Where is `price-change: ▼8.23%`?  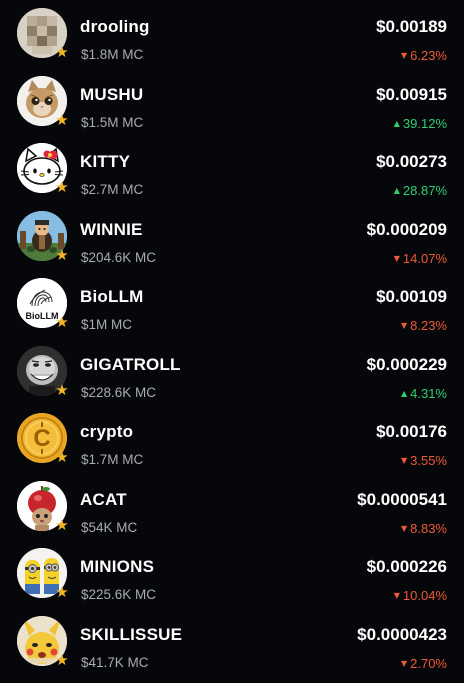
price-change: ▼8.23% is located at coordinates (424, 325).